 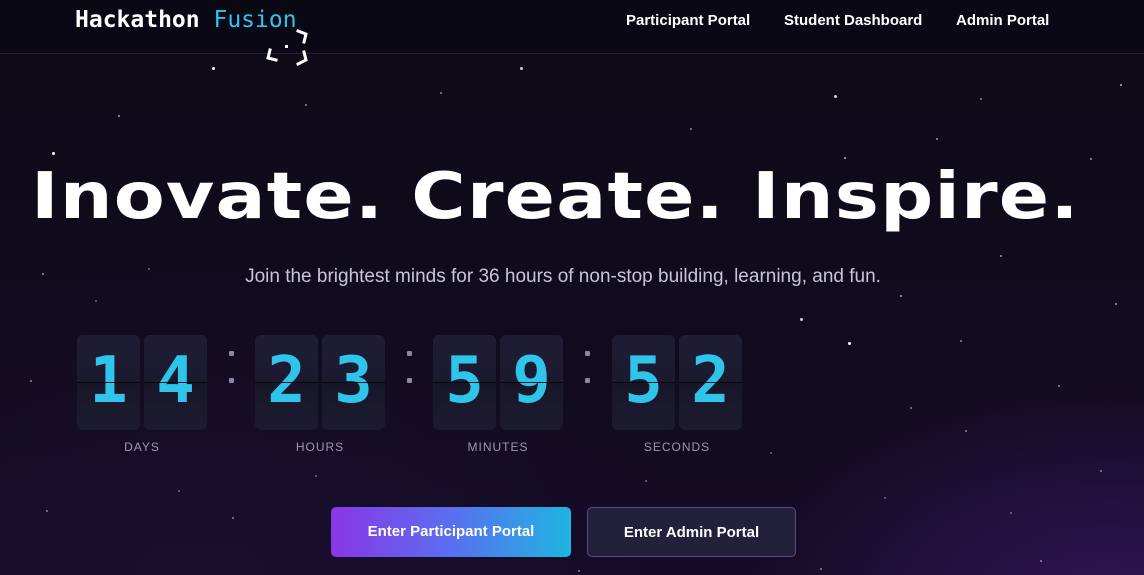 I want to click on countdown-days-digit-1: 1, so click(x=108, y=382).